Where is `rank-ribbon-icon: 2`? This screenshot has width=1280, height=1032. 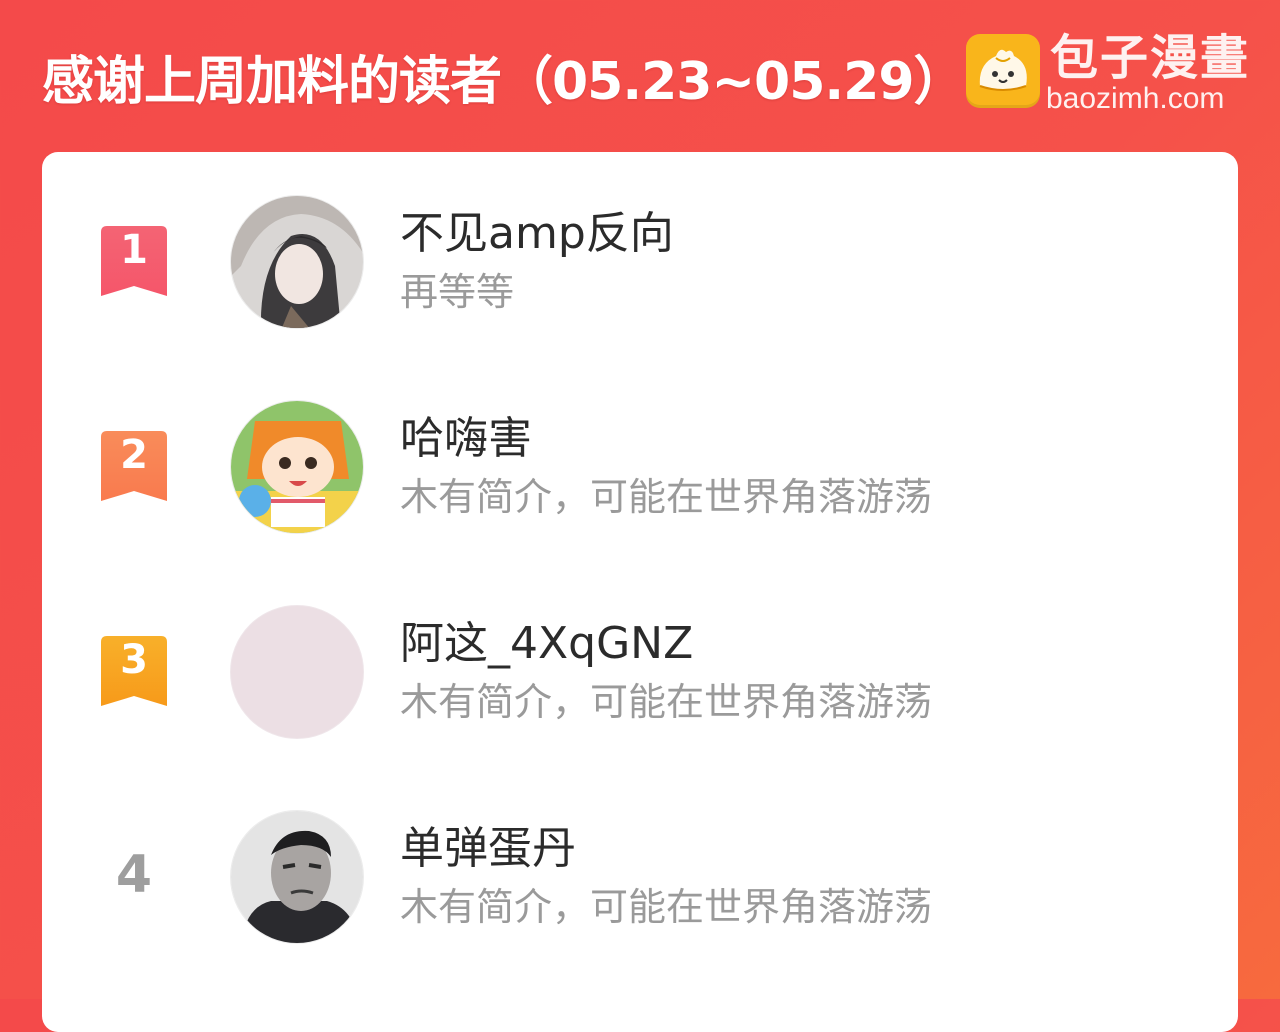
rank-ribbon-icon: 2 is located at coordinates (134, 467).